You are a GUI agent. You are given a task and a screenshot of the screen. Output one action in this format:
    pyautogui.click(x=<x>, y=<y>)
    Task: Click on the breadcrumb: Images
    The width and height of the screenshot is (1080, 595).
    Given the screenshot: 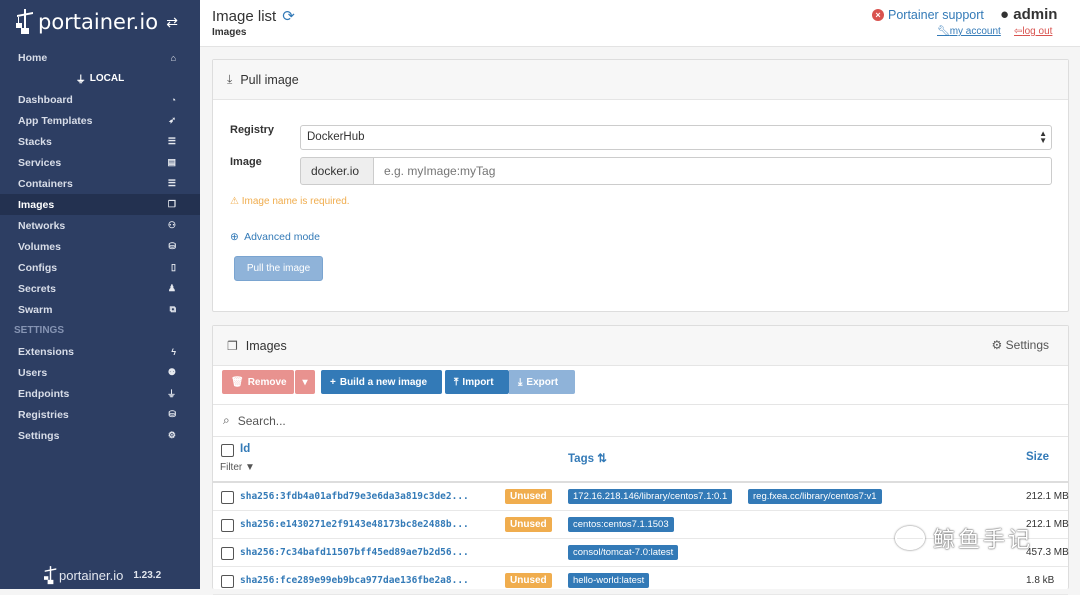 What is the action you would take?
    pyautogui.click(x=229, y=32)
    